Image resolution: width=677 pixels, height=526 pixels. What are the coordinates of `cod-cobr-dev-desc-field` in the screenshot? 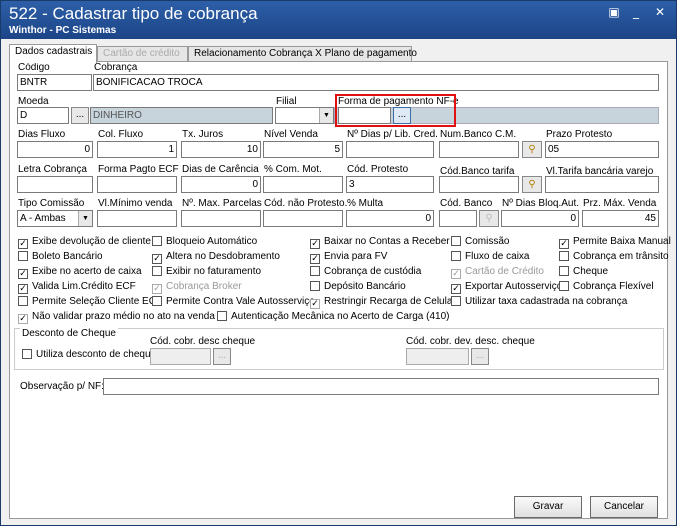 It's located at (437, 356).